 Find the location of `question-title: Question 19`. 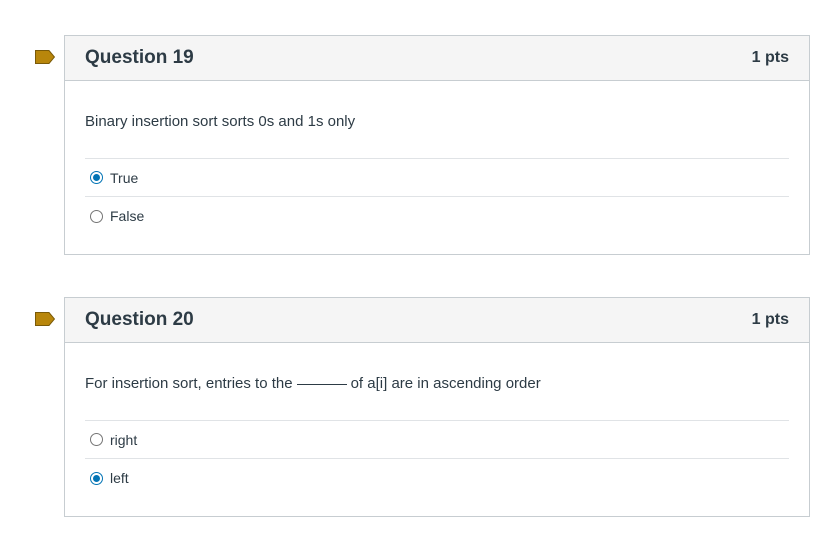

question-title: Question 19 is located at coordinates (139, 57).